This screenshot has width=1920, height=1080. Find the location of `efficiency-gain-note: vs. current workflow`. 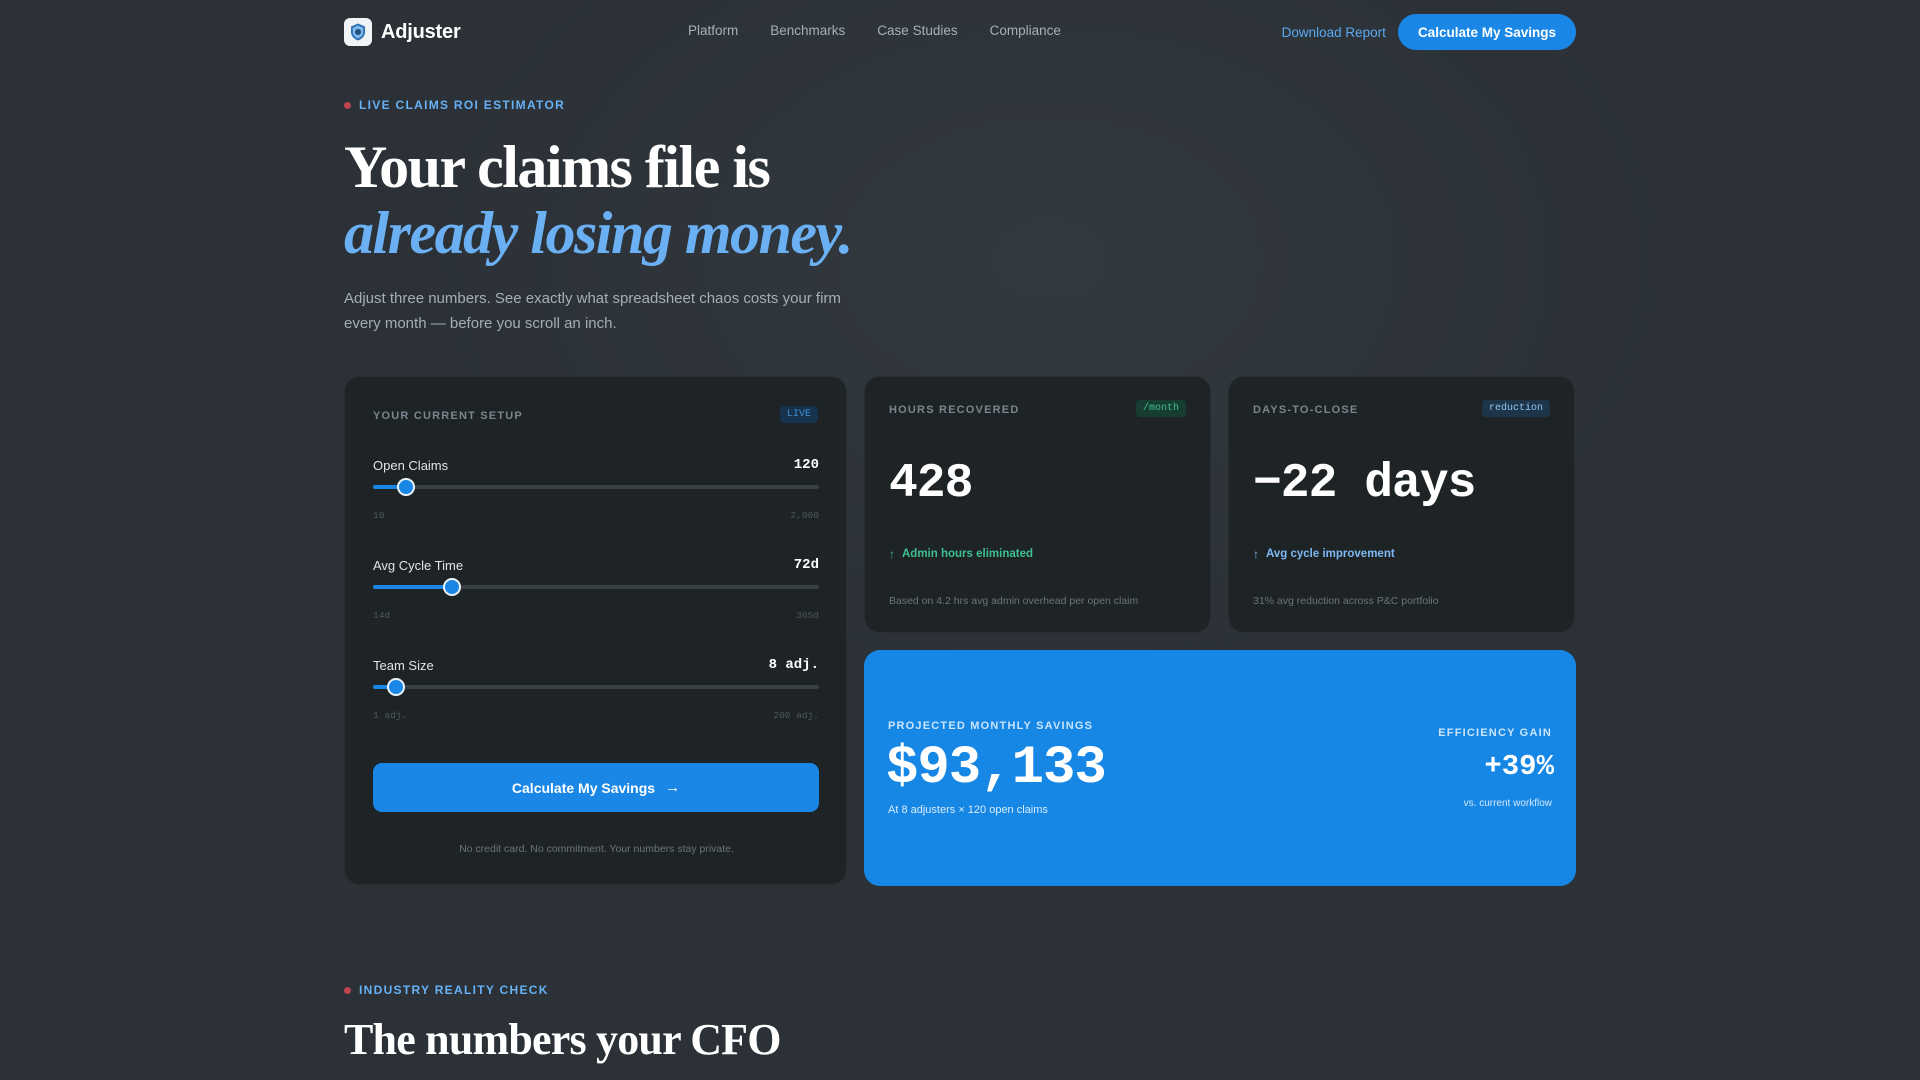

efficiency-gain-note: vs. current workflow is located at coordinates (1507, 803).